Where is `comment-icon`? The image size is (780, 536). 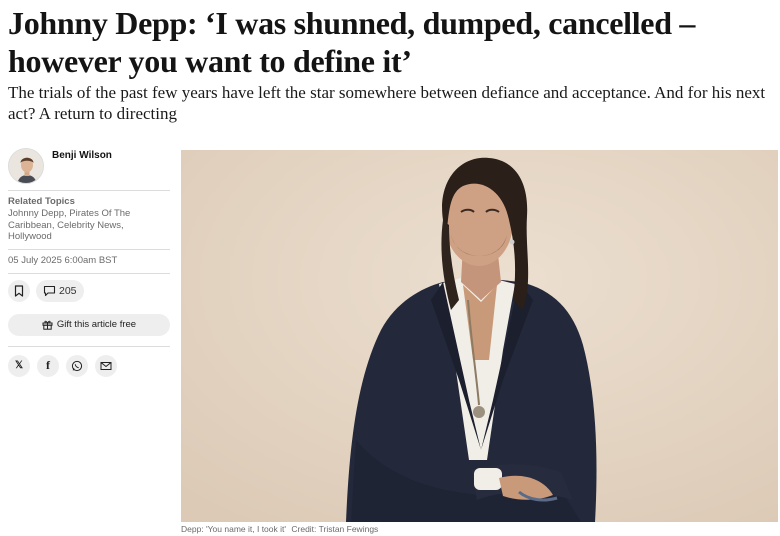
comment-icon is located at coordinates (49, 290).